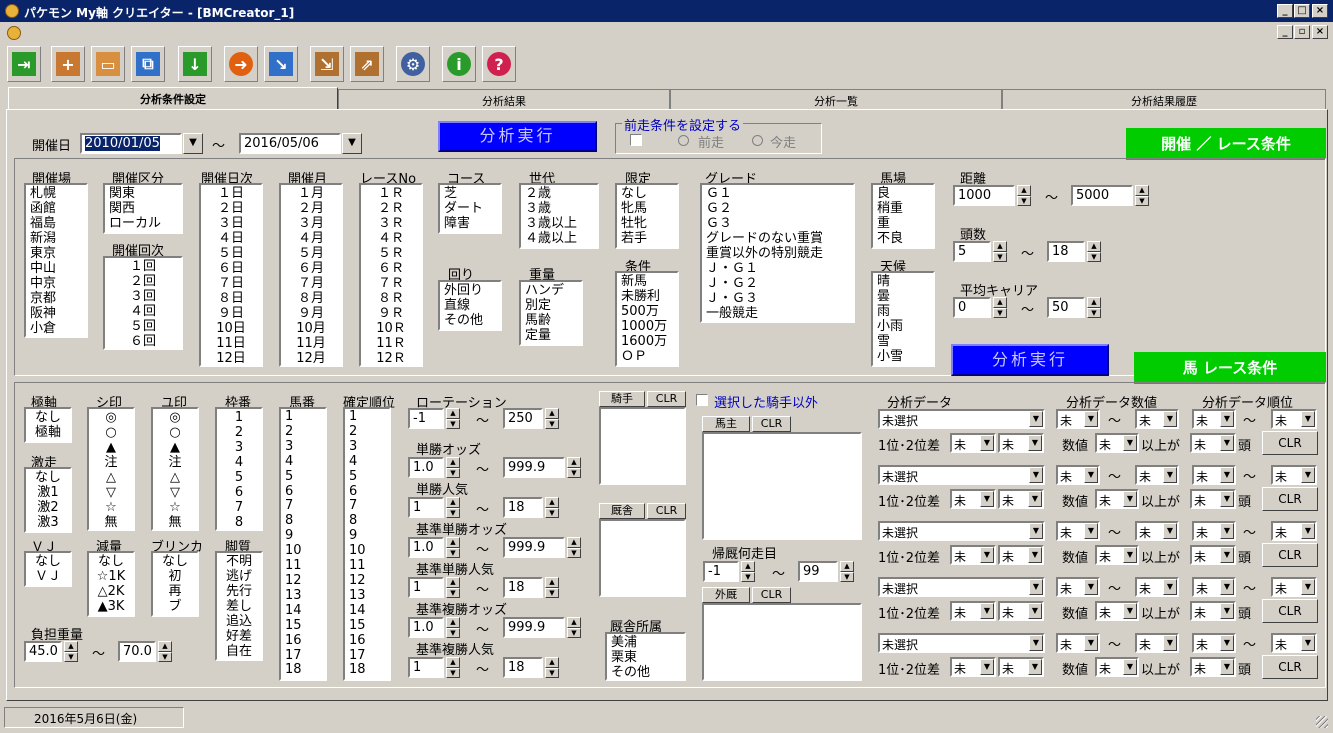 This screenshot has height=733, width=1333. Describe the element at coordinates (48, 492) in the screenshot. I see `list-item: 激1` at that location.